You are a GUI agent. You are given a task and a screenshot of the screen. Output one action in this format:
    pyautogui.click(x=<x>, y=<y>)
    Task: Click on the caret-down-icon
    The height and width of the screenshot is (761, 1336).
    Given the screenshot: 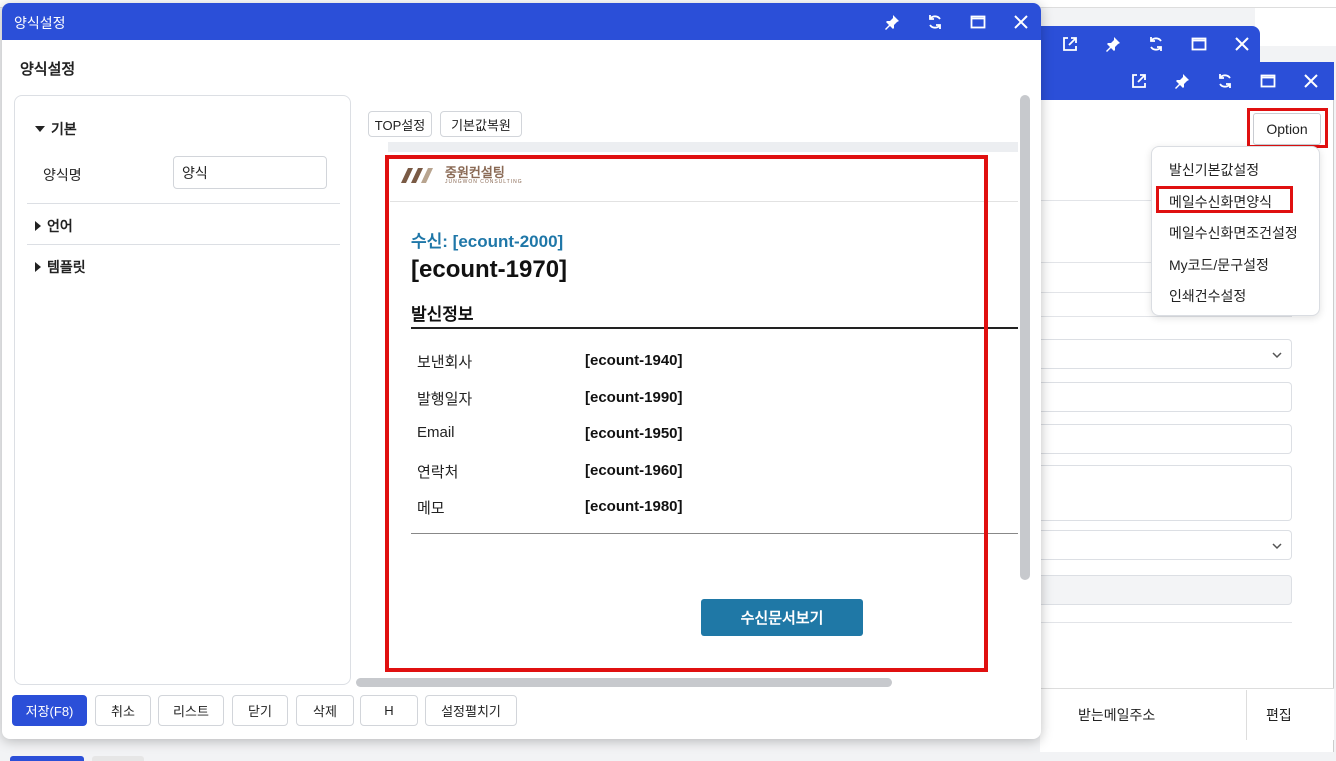 What is the action you would take?
    pyautogui.click(x=40, y=129)
    